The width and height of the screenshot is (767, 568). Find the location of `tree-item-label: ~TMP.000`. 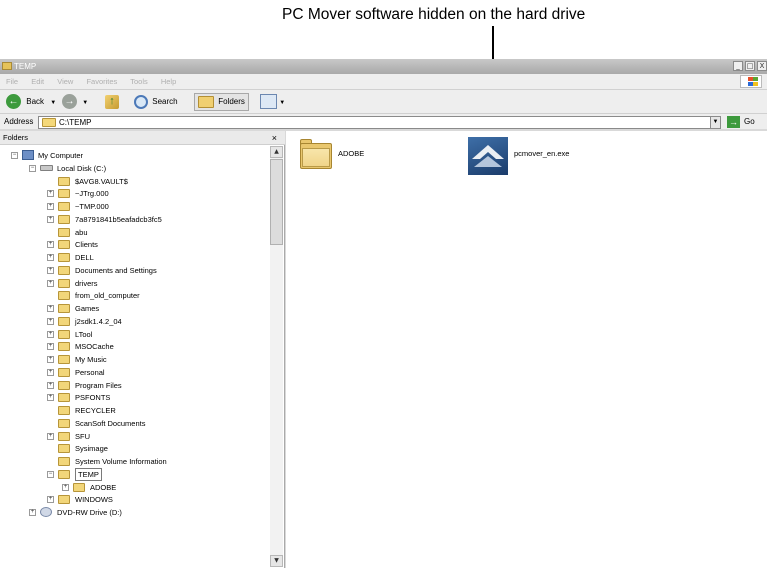

tree-item-label: ~TMP.000 is located at coordinates (92, 206).